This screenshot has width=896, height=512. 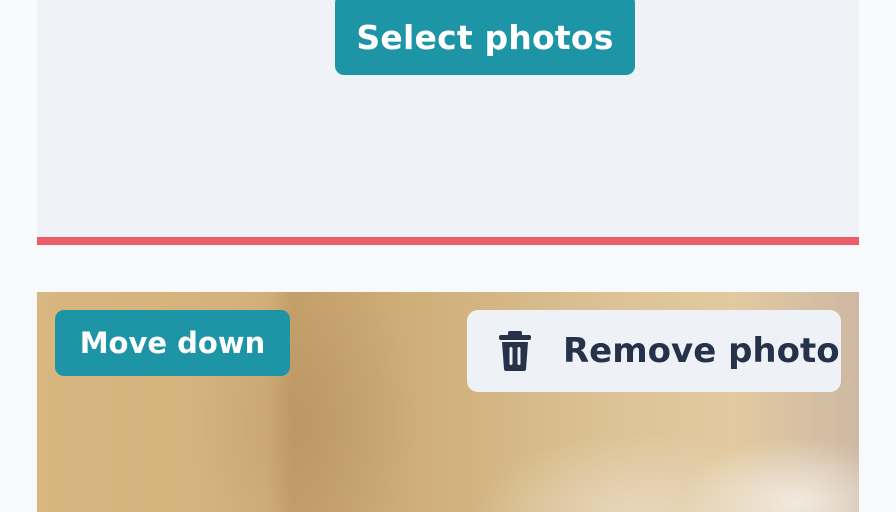 What do you see at coordinates (485, 37) in the screenshot?
I see `select-photos-button: Select photos` at bounding box center [485, 37].